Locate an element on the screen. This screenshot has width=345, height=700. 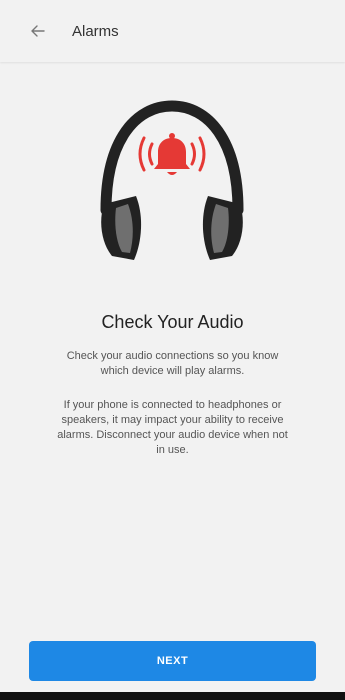
back-button is located at coordinates (38, 31).